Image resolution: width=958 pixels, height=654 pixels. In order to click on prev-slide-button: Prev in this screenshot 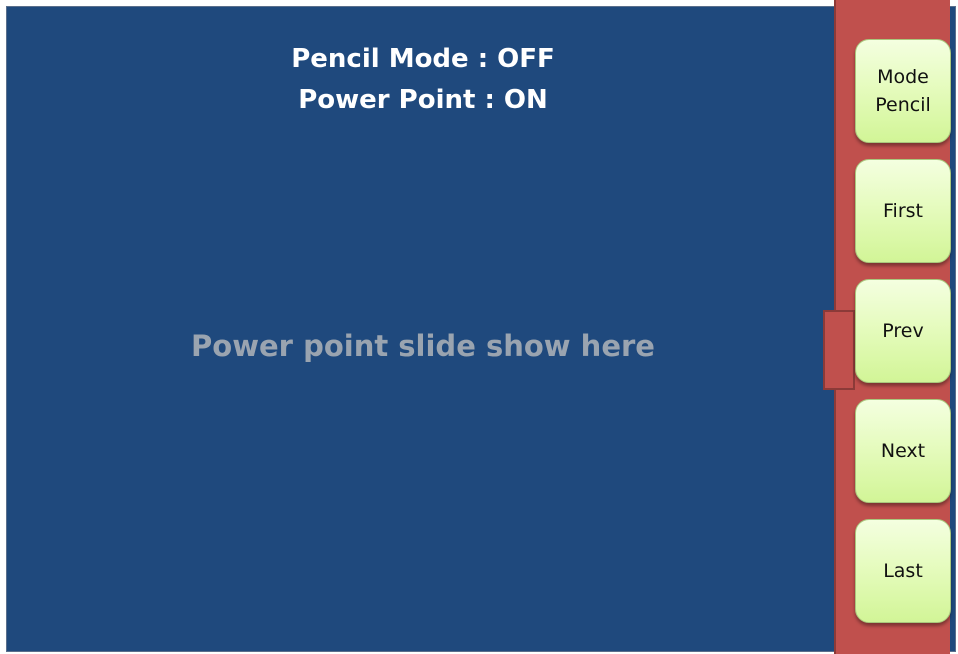, I will do `click(903, 331)`.